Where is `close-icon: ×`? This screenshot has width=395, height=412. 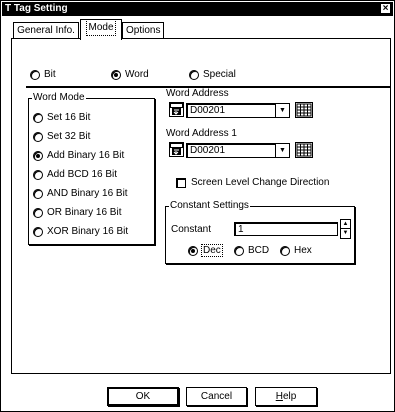 close-icon: × is located at coordinates (385, 8).